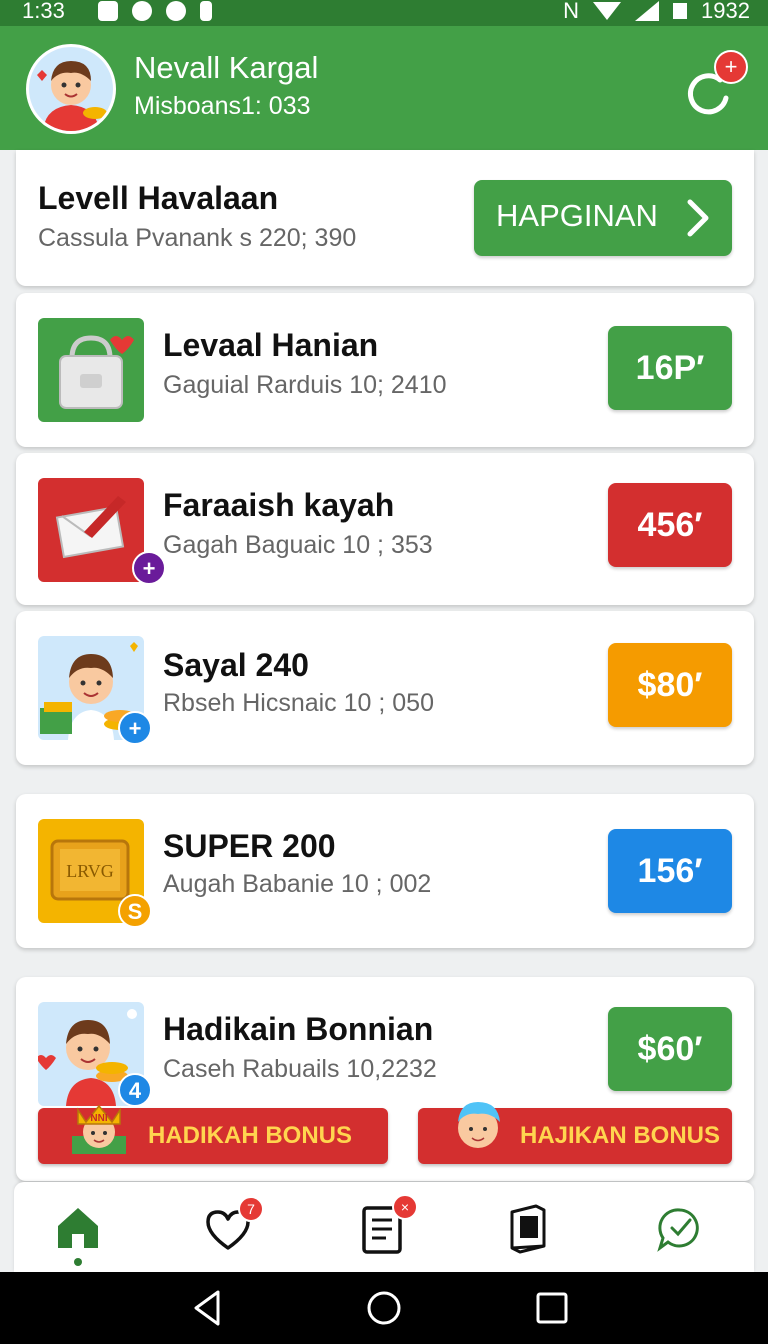 The height and width of the screenshot is (1344, 768). I want to click on level-subtitle: Cassula Pvanank s 220; 390, so click(197, 238).